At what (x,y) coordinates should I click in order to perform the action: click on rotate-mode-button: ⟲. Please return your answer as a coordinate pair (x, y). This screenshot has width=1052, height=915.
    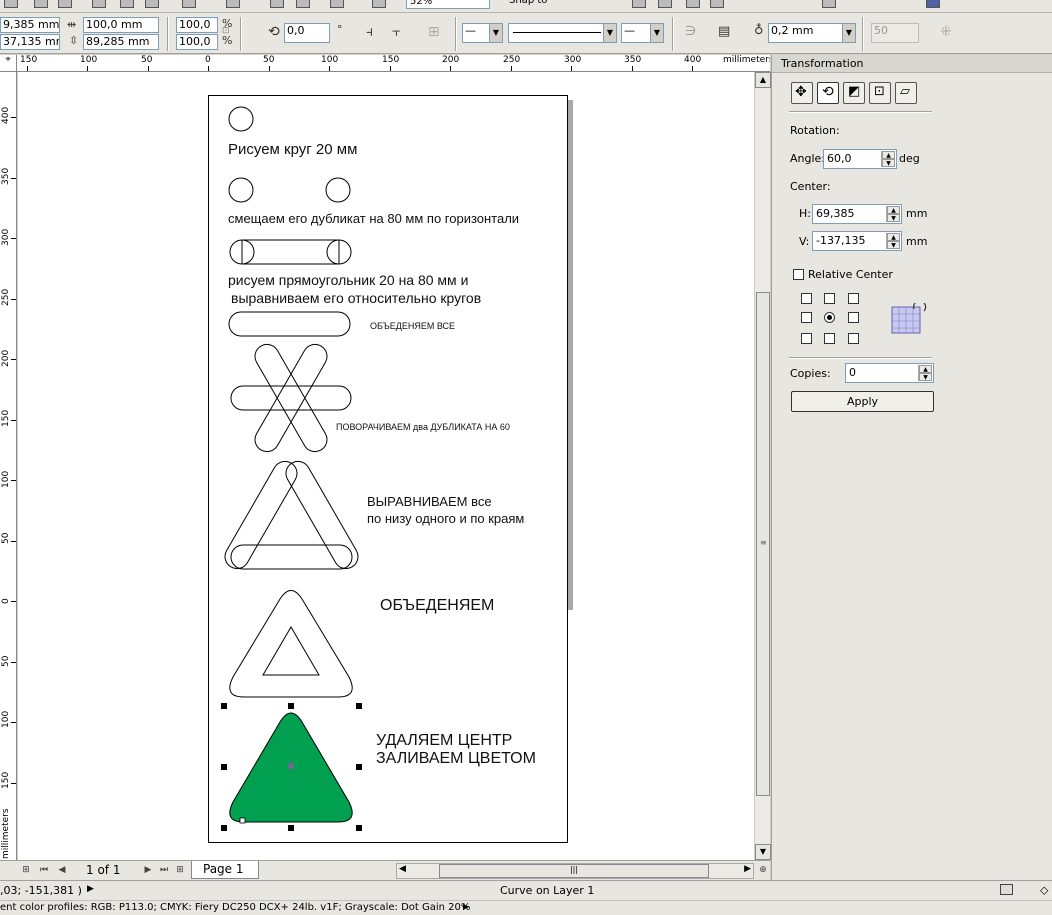
    Looking at the image, I should click on (828, 93).